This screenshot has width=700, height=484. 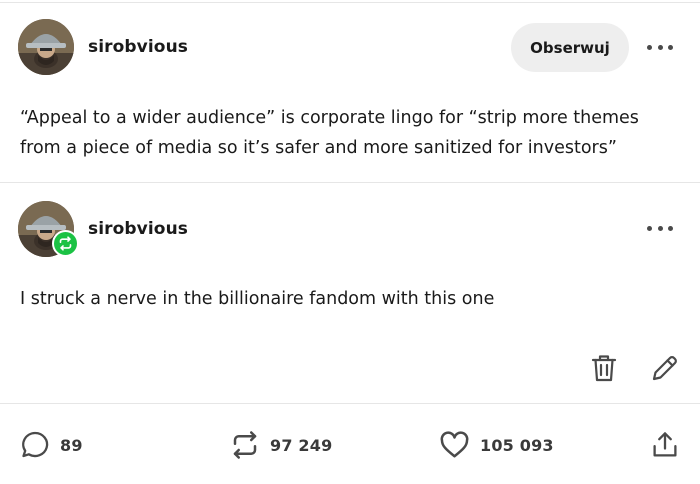 What do you see at coordinates (660, 228) in the screenshot?
I see `reblog-more-options-icon` at bounding box center [660, 228].